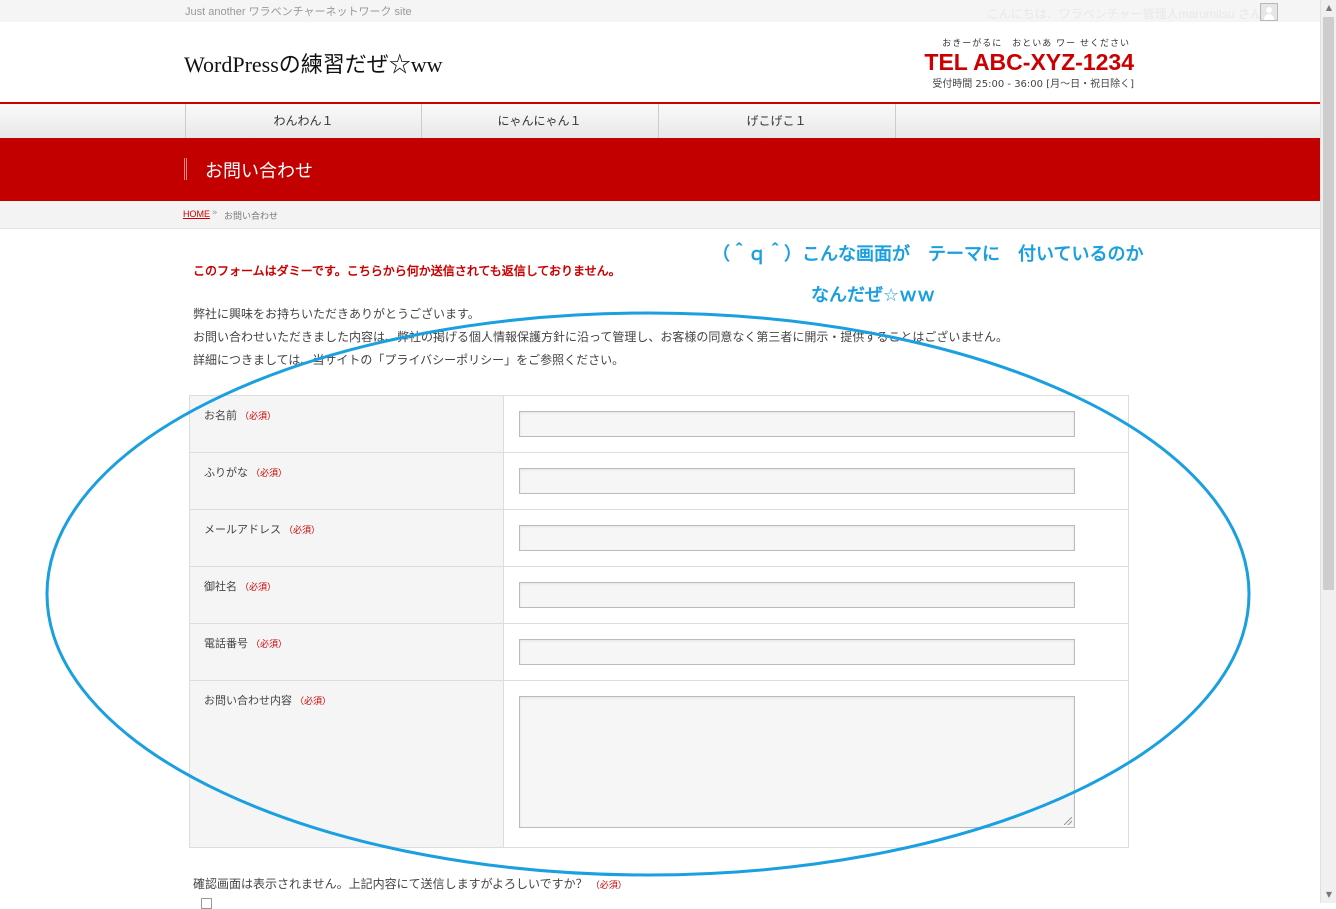  Describe the element at coordinates (1124, 13) in the screenshot. I see `user-greeting: こんにちは、ワラベンチャー管理人marumitsu さん` at that location.